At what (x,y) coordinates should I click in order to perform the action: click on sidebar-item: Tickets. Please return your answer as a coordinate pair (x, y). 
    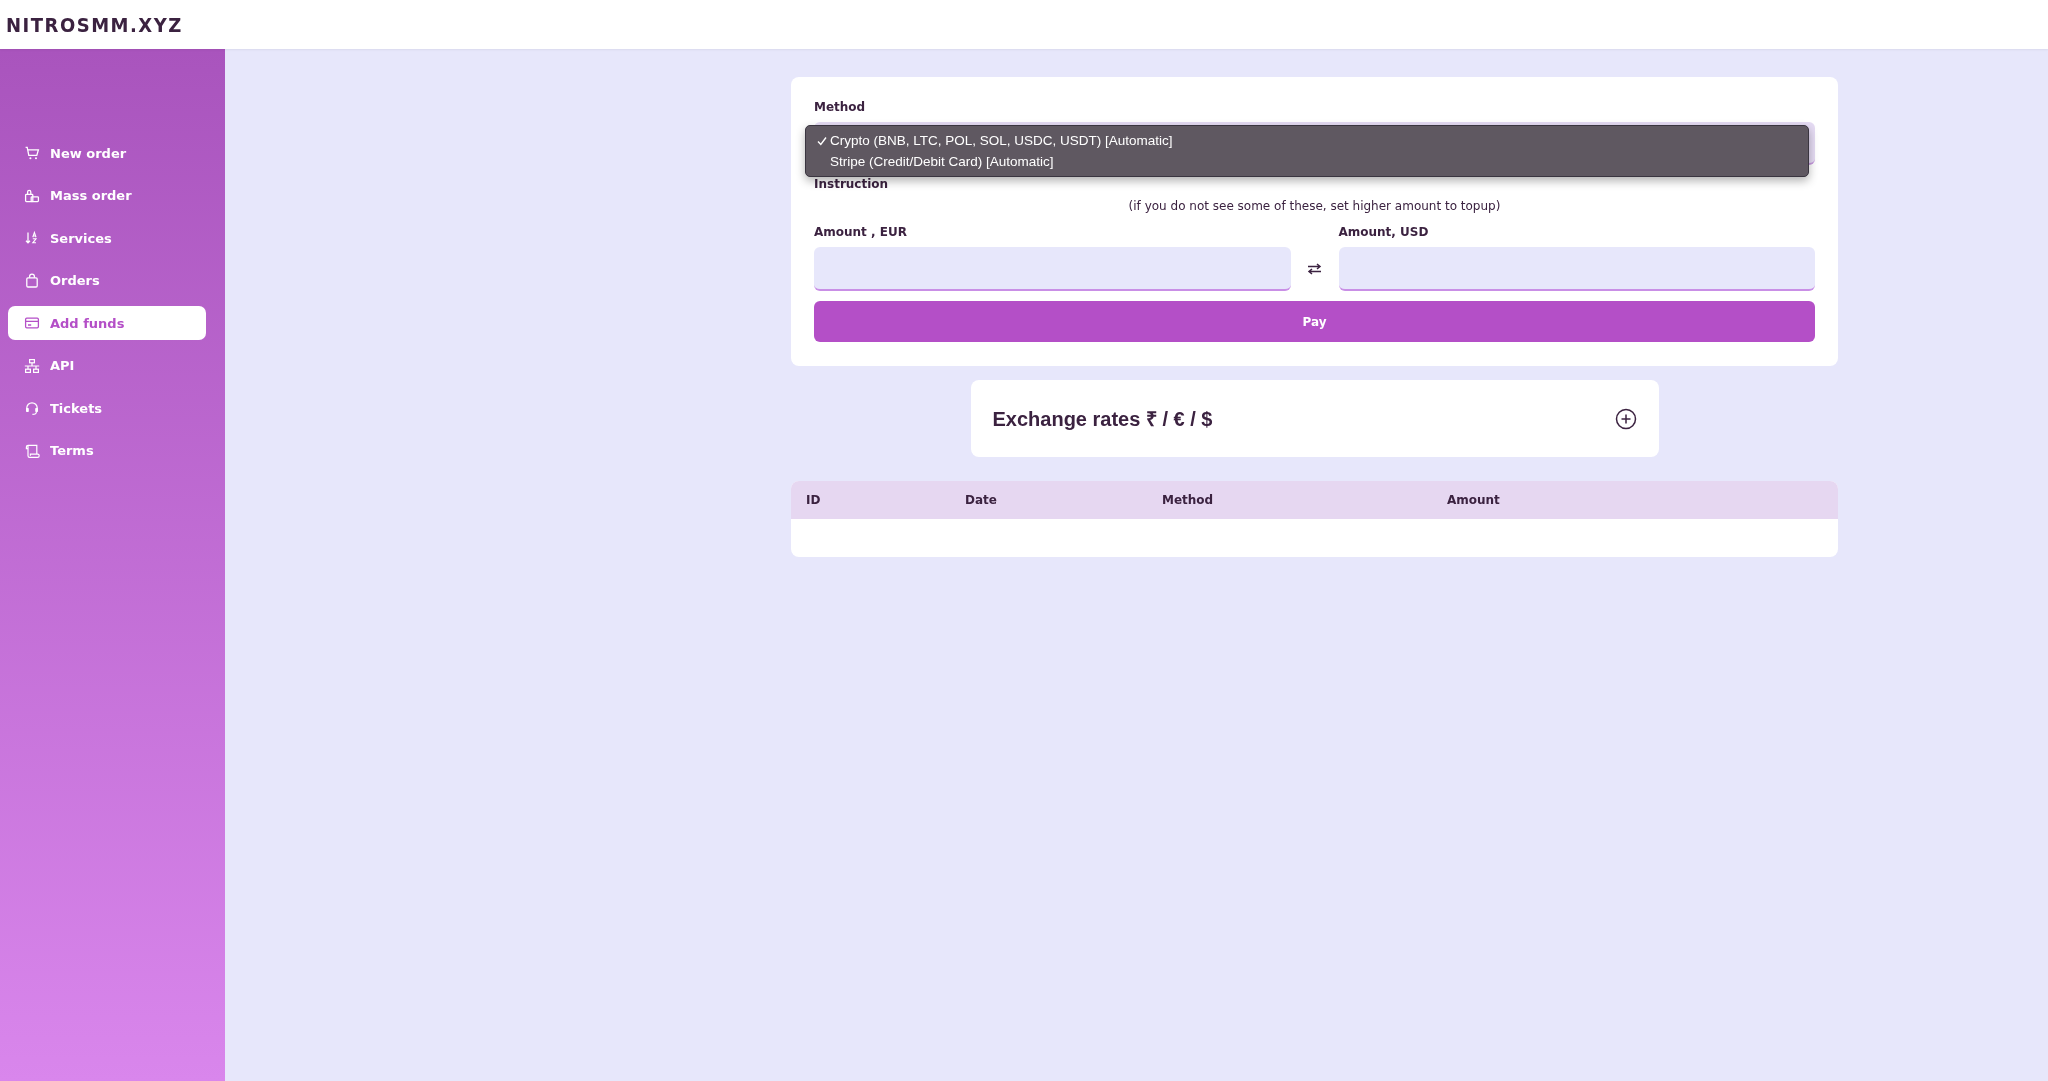
    Looking at the image, I should click on (107, 408).